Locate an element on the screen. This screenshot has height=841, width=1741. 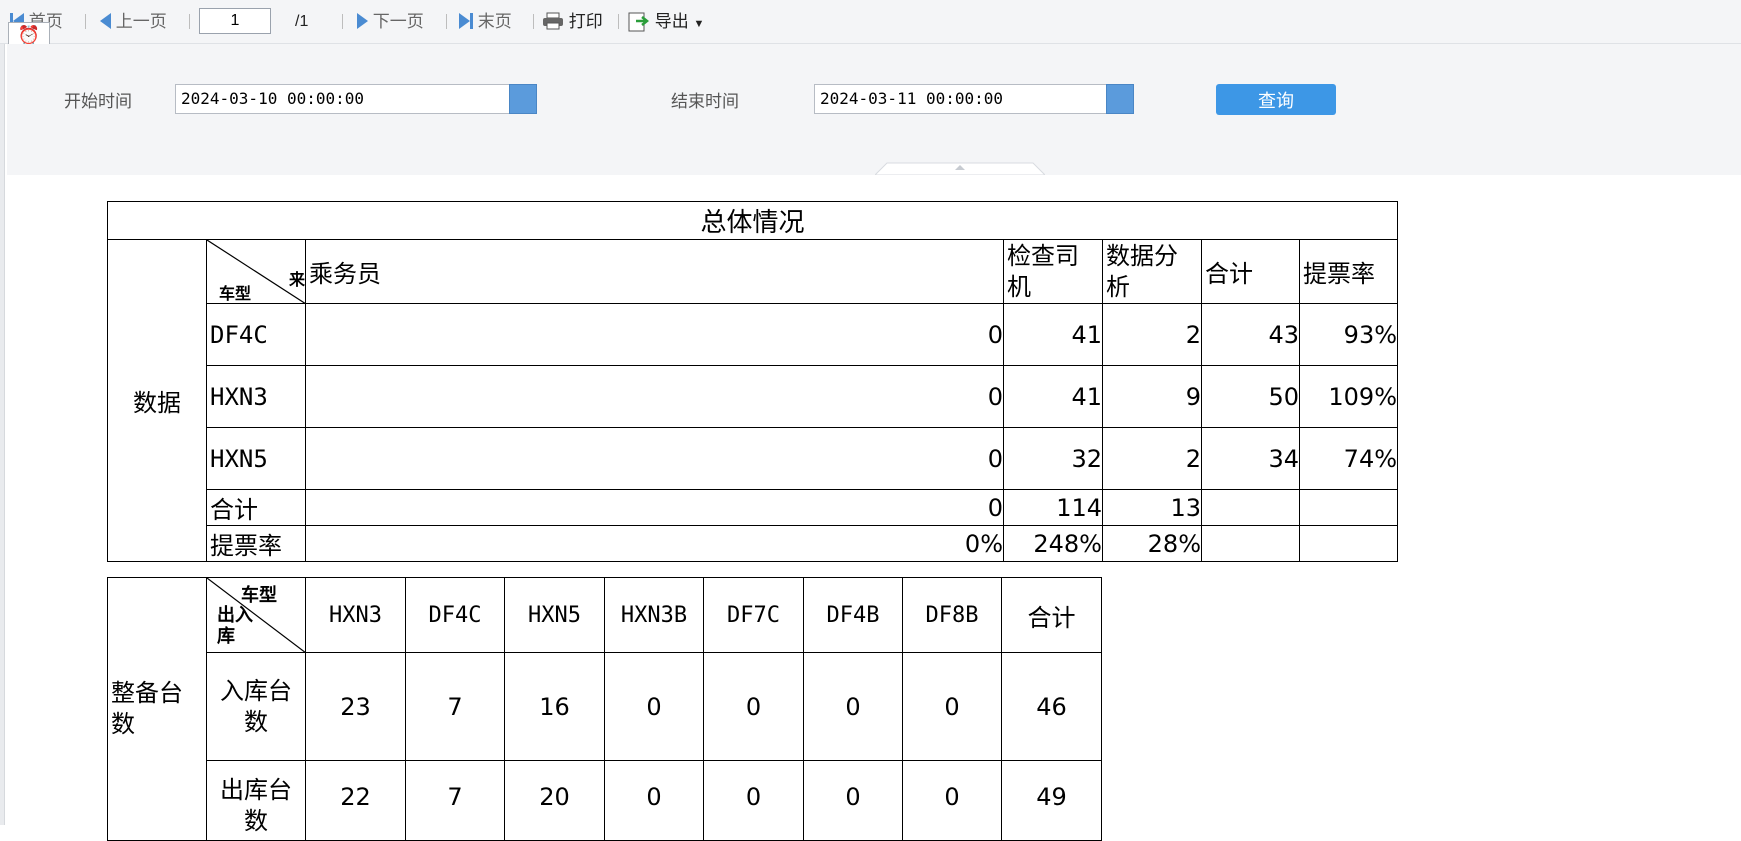
export-icon is located at coordinates (639, 22).